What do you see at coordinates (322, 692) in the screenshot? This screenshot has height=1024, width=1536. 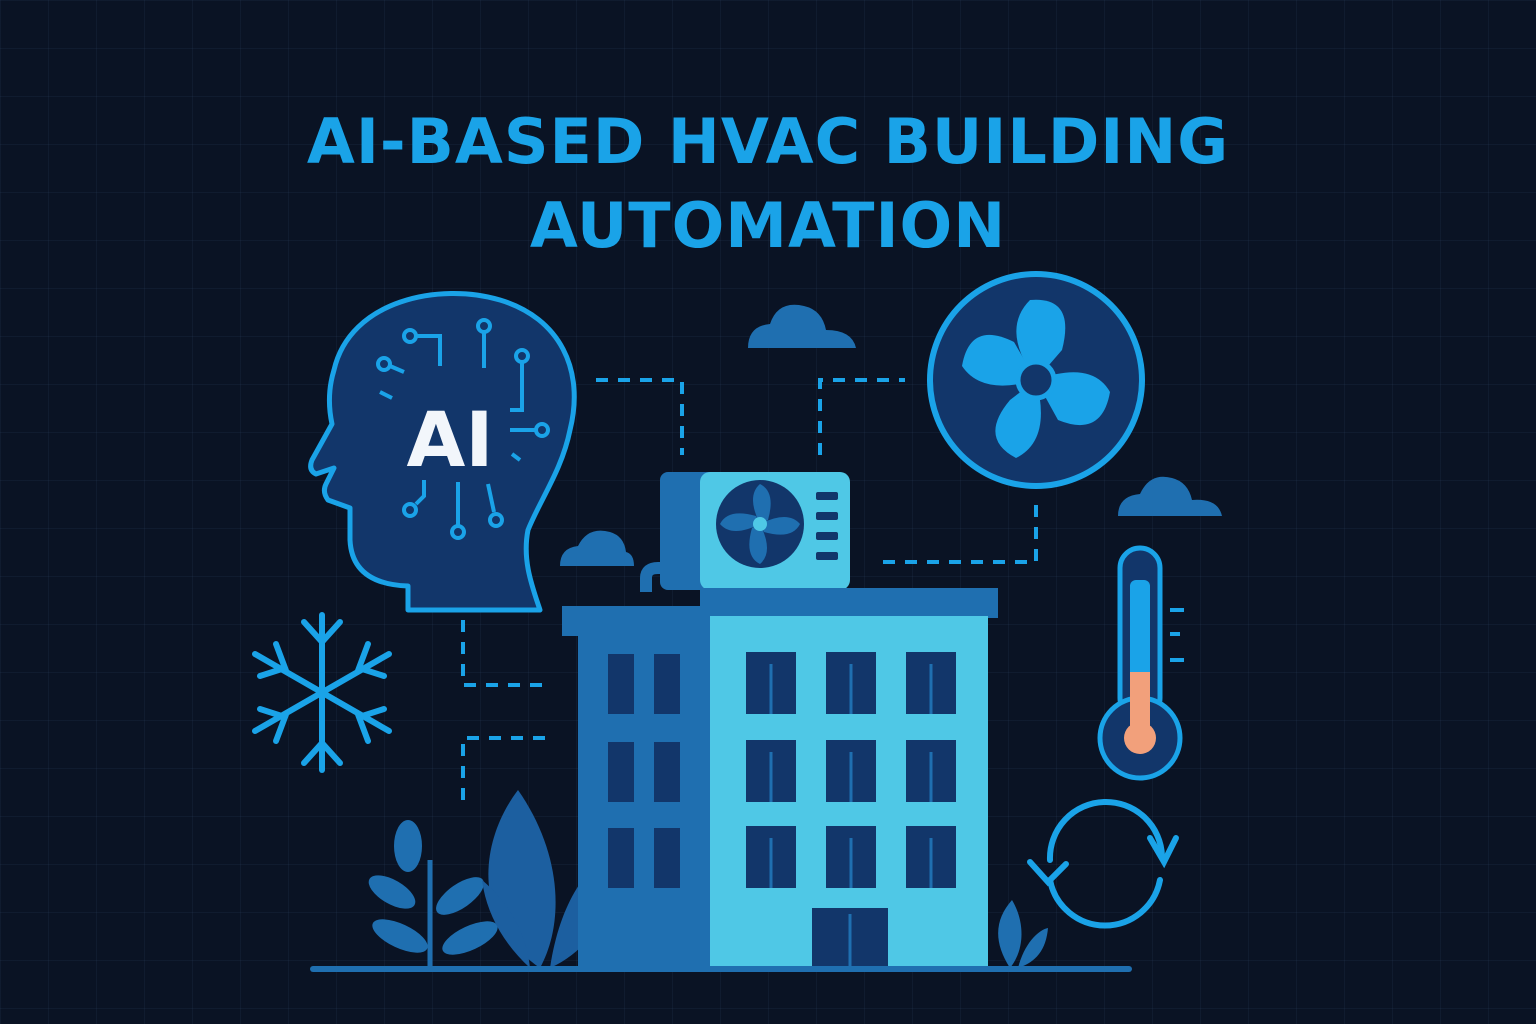 I see `snowflake-icon` at bounding box center [322, 692].